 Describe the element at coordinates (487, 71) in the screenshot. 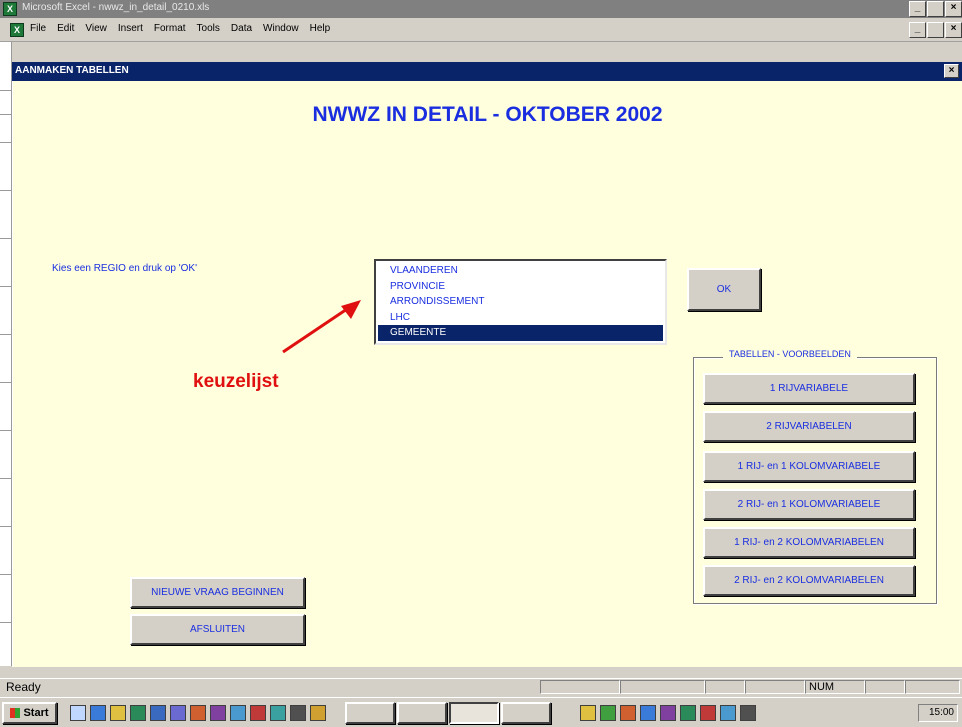

I see `dialog-title-bar: AANMAKEN TABELLEN ×` at that location.